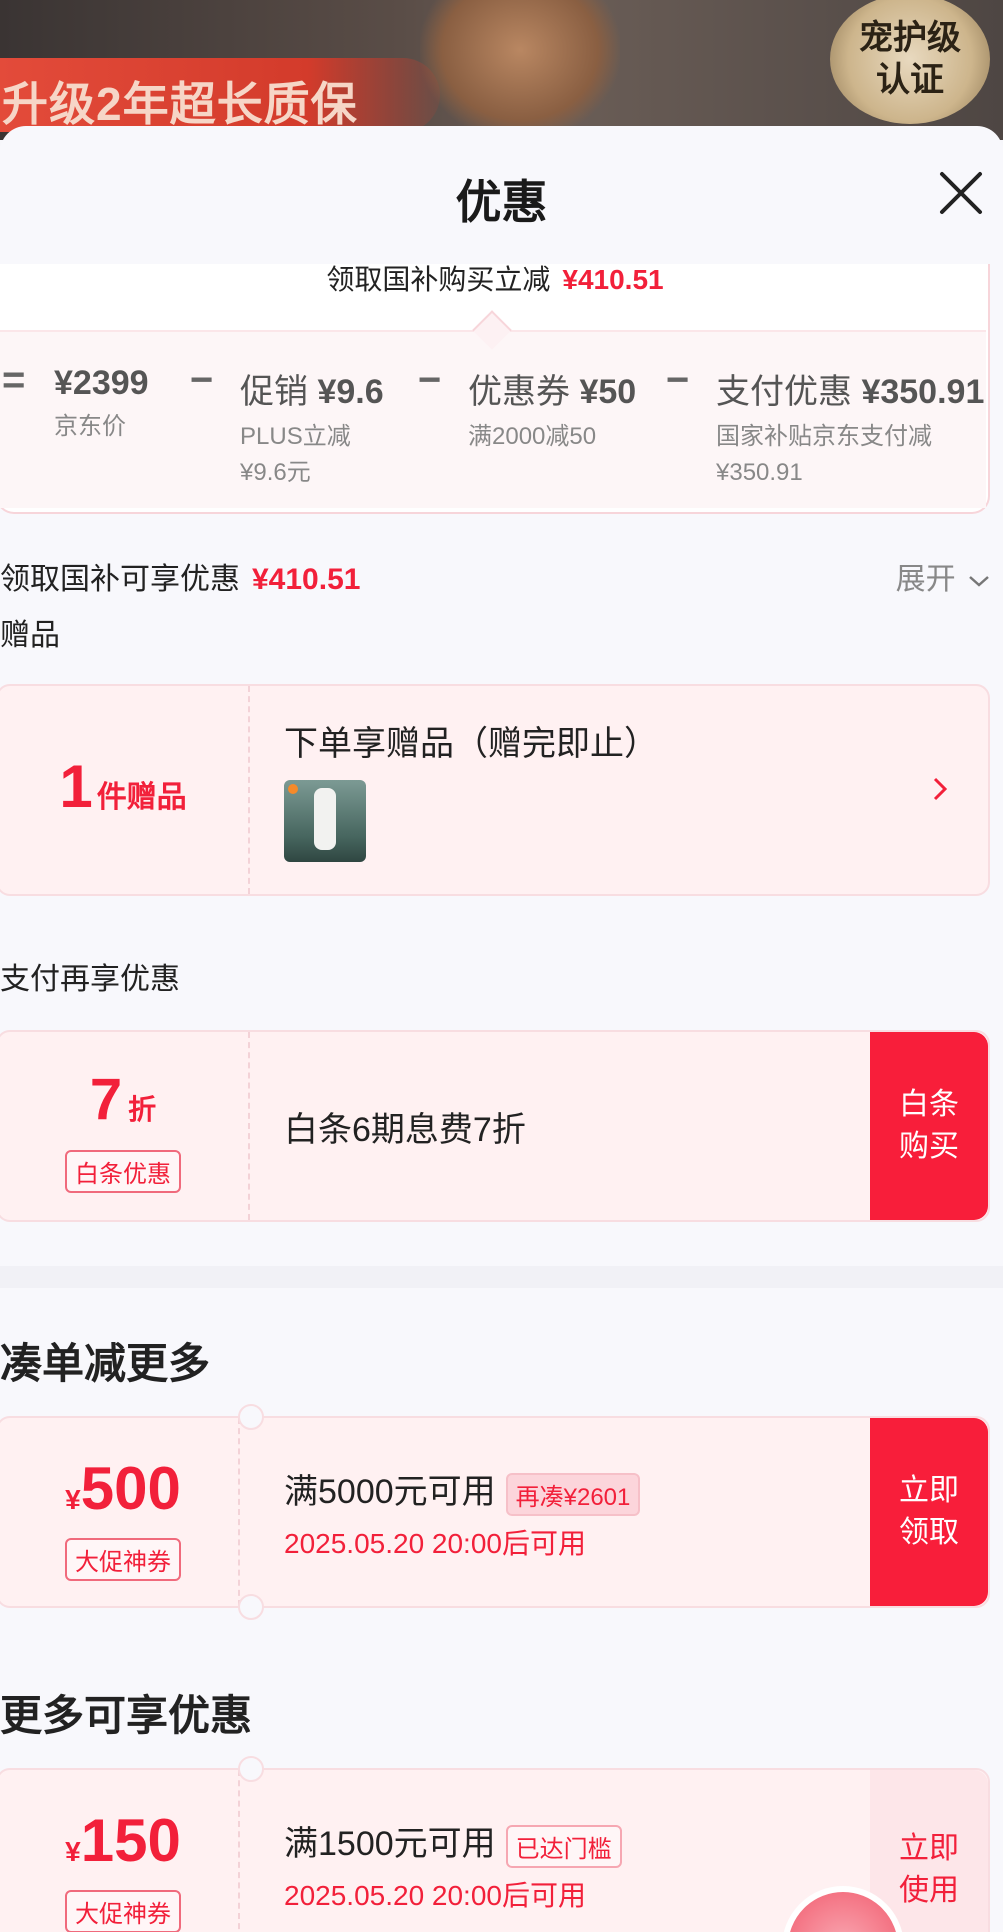 Image resolution: width=1003 pixels, height=1932 pixels. What do you see at coordinates (501, 1277) in the screenshot?
I see `section-separator` at bounding box center [501, 1277].